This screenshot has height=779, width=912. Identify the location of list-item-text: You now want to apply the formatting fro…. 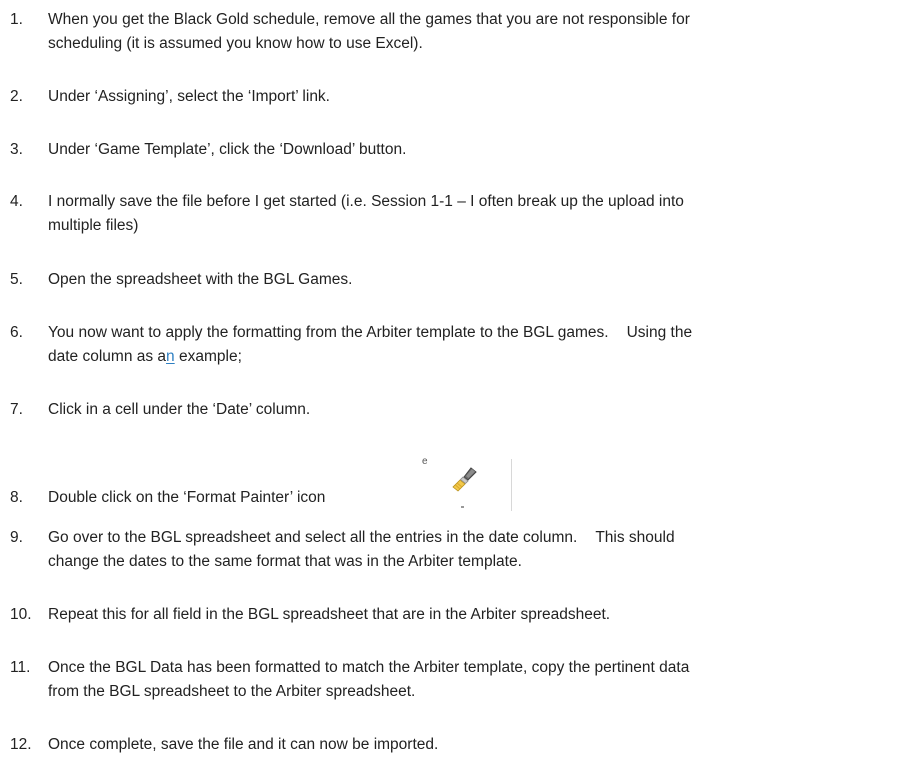
(473, 345).